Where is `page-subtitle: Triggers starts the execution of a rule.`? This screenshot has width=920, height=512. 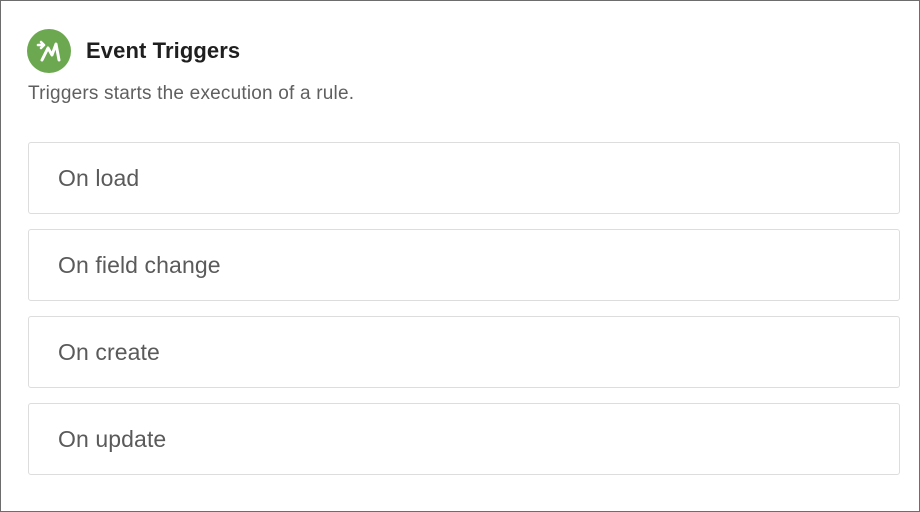 page-subtitle: Triggers starts the execution of a rule. is located at coordinates (191, 93).